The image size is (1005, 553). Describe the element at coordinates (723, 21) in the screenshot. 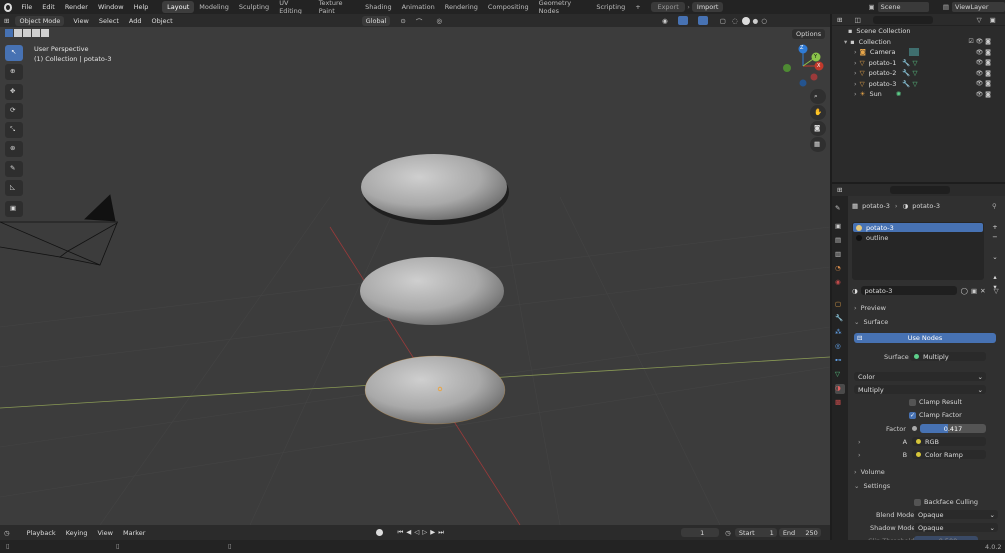

I see `xray-icon: ▢` at that location.